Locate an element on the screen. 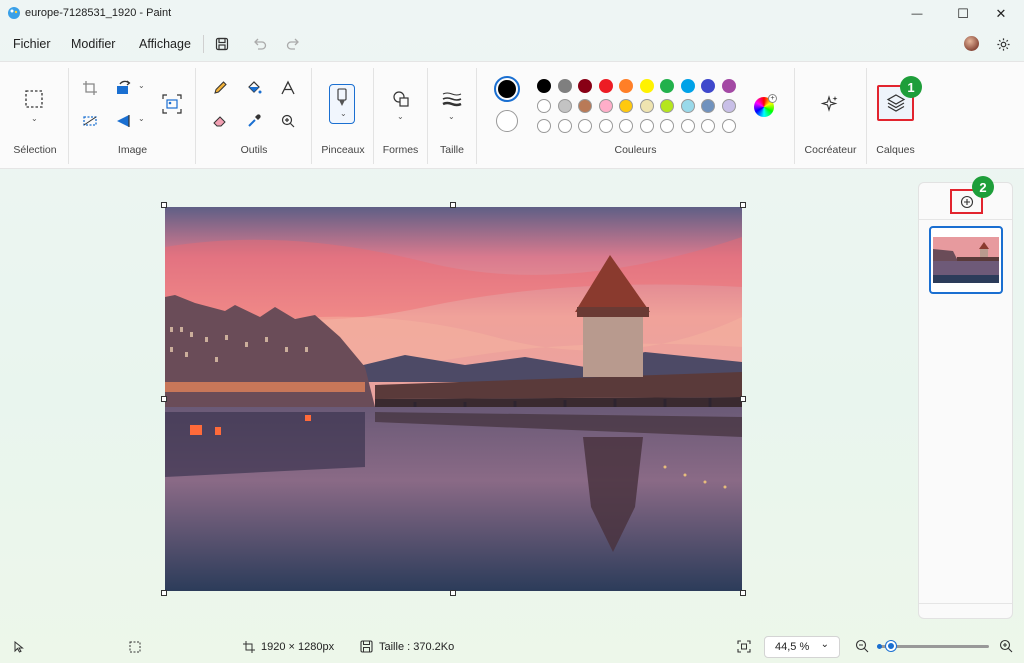 This screenshot has width=1024, height=663. menu-file: Fichier is located at coordinates (32, 44).